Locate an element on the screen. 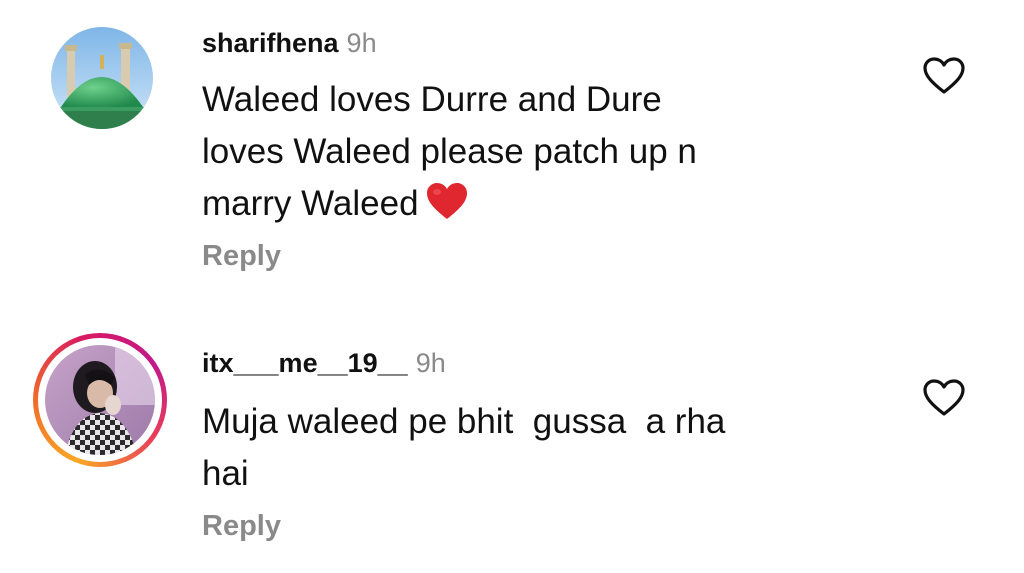 This screenshot has height=573, width=1024. username: sharifhena is located at coordinates (270, 43).